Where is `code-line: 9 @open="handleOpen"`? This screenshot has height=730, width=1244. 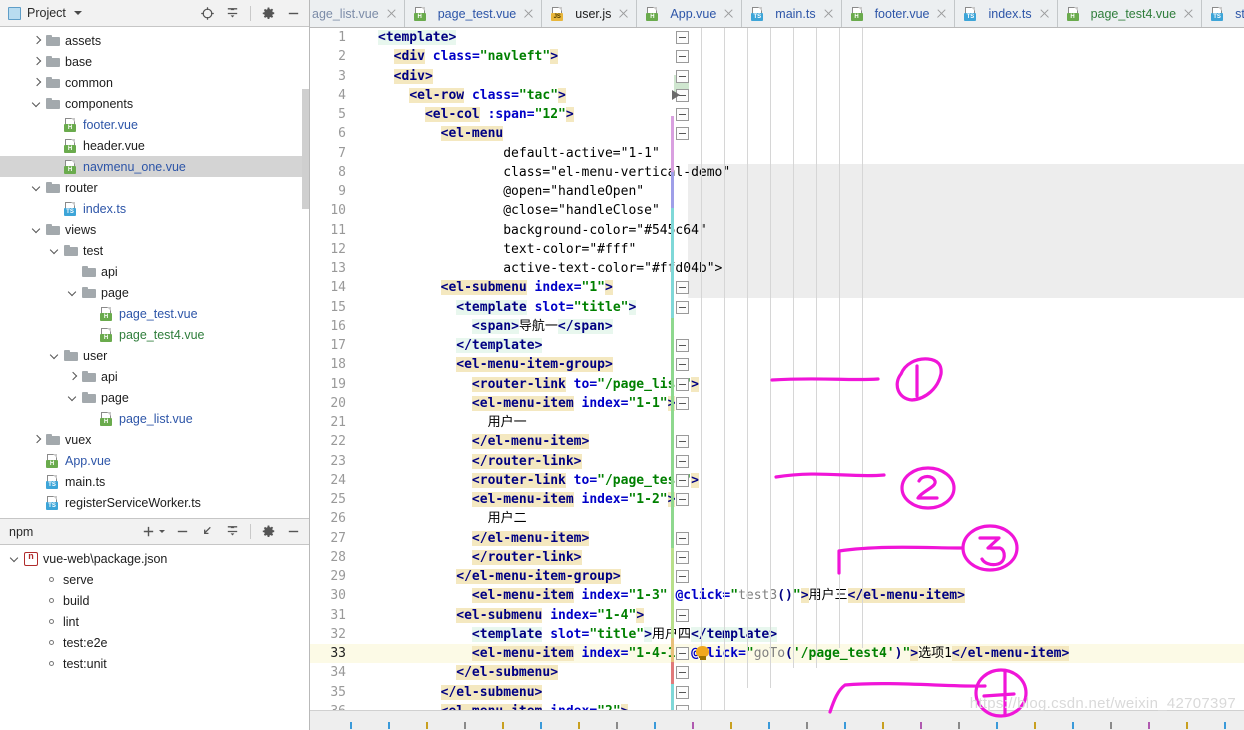
code-line: 9 @open="handleOpen" is located at coordinates (777, 191).